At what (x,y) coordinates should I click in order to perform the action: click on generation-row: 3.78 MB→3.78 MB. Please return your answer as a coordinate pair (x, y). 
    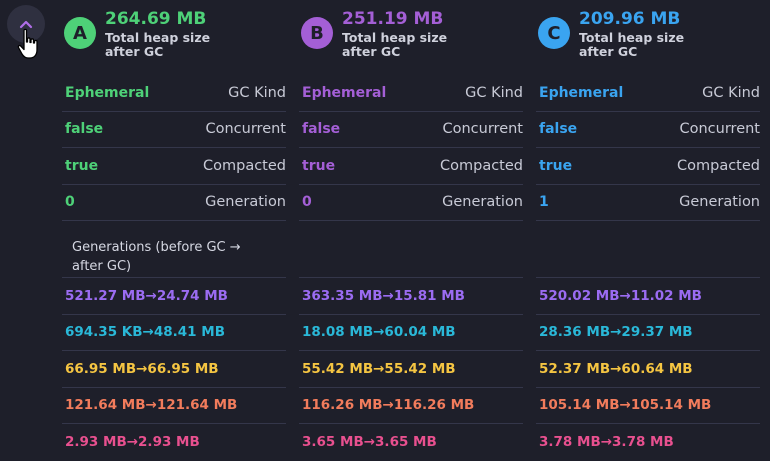
    Looking at the image, I should click on (606, 442).